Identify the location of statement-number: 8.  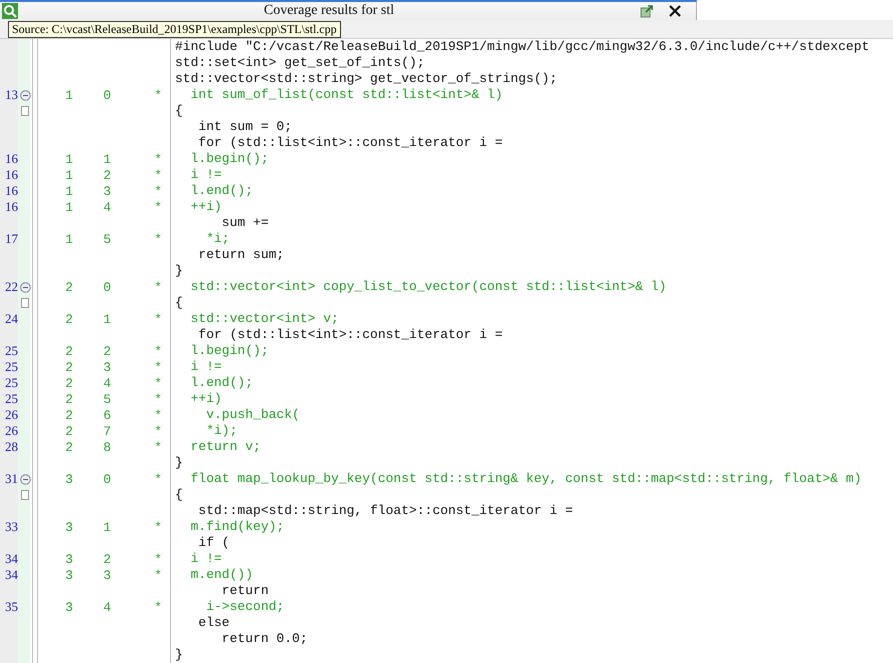
(106, 447).